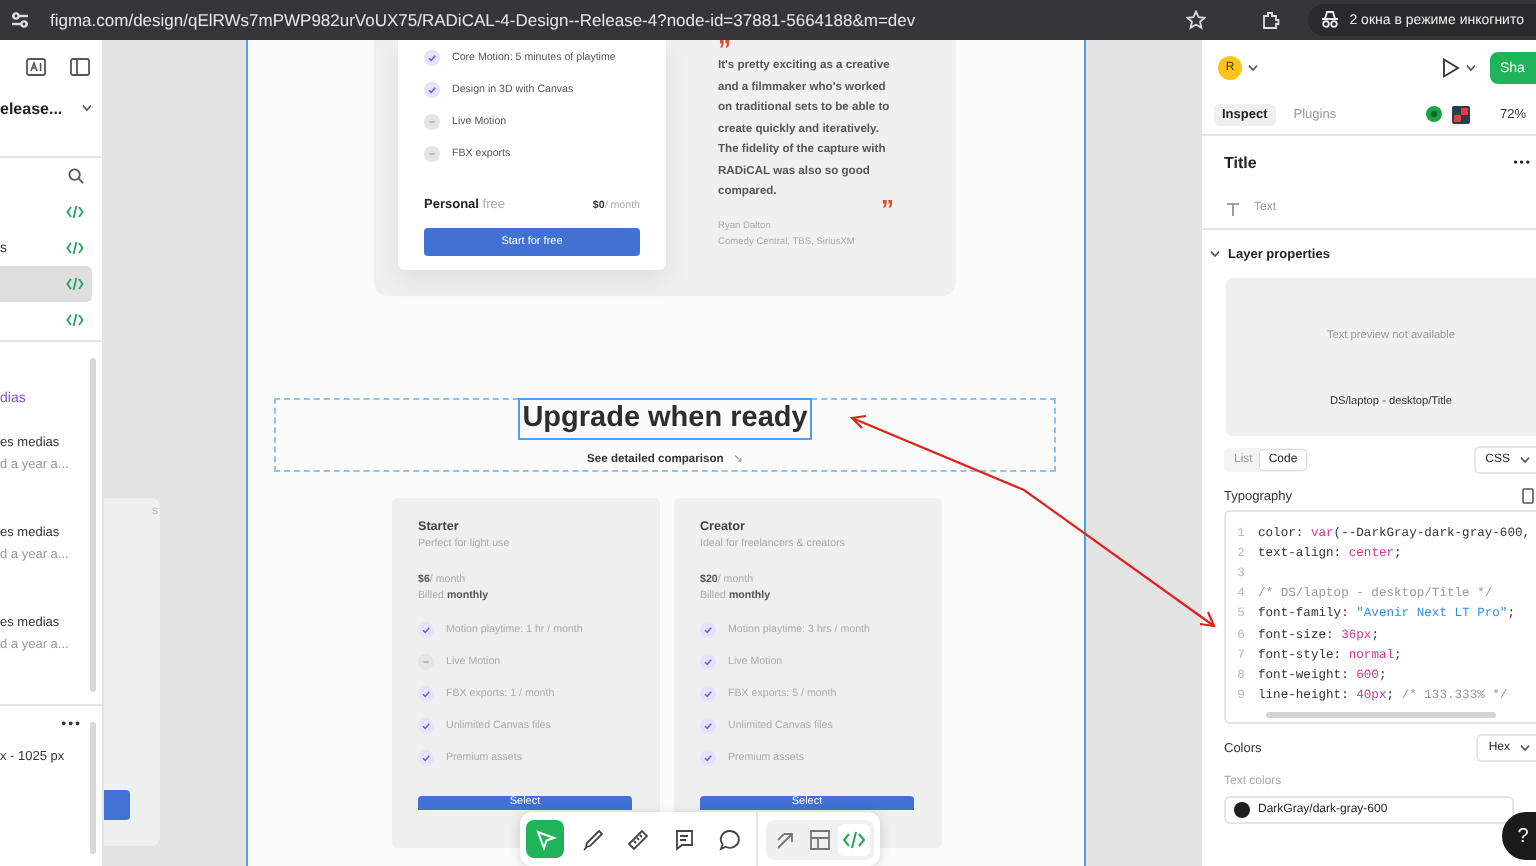 Image resolution: width=1536 pixels, height=866 pixels. Describe the element at coordinates (117, 805) in the screenshot. I see `button-edge` at that location.